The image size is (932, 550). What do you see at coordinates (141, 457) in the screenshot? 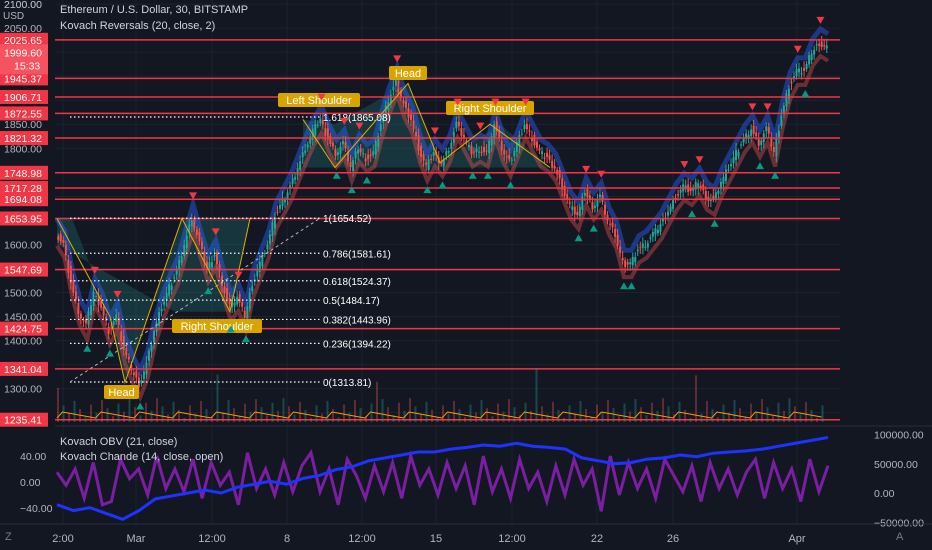
I see `indicator-legend-chande: Kovach Chande (14, close, open)` at bounding box center [141, 457].